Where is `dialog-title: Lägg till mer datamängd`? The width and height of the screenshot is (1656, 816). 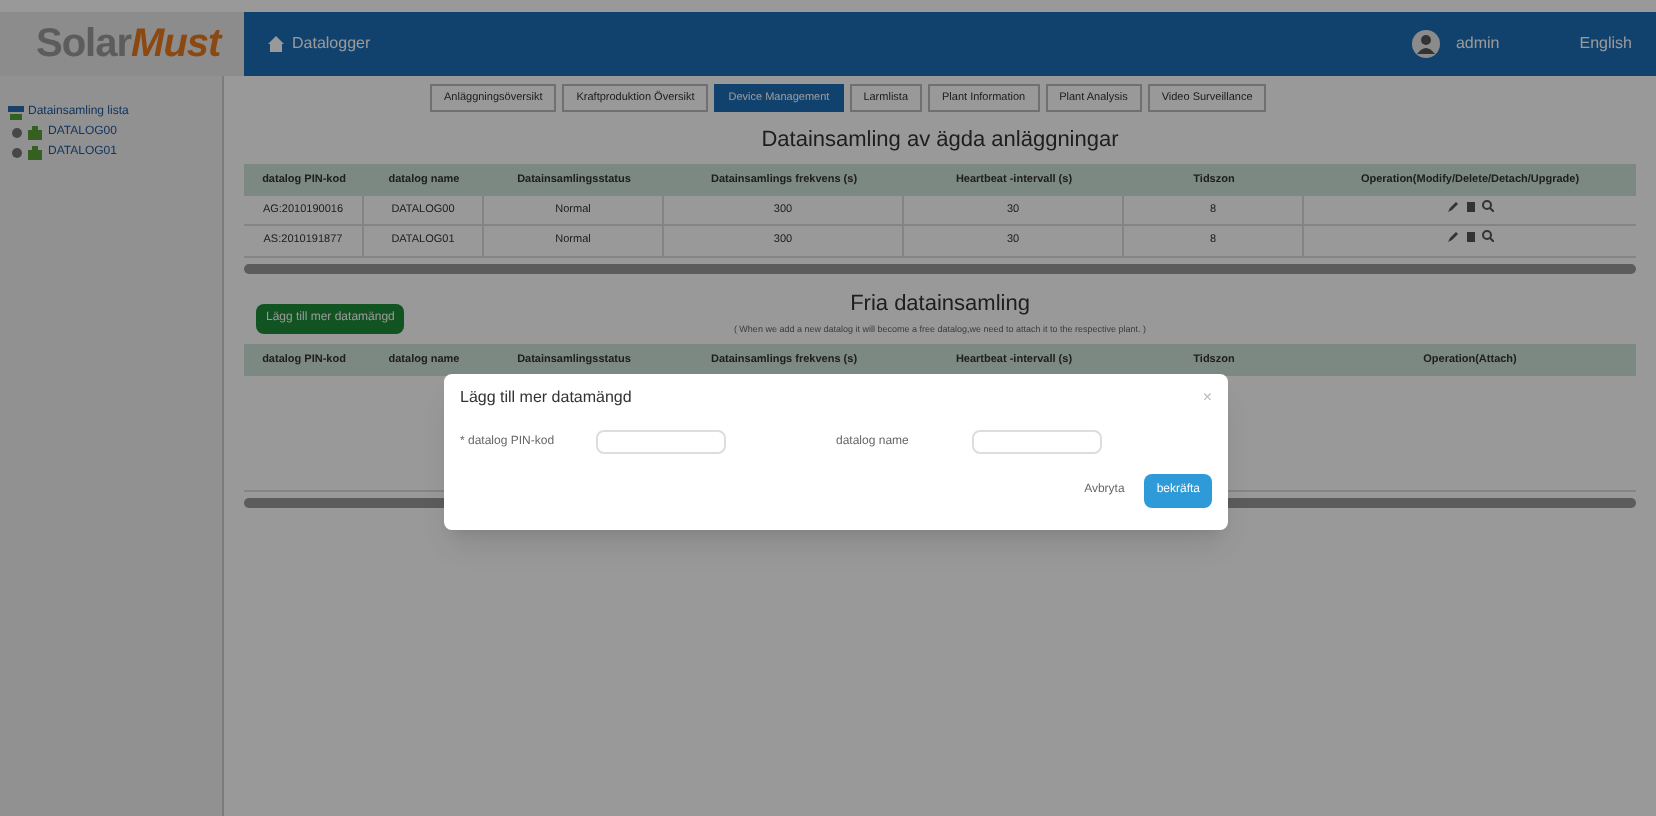 dialog-title: Lägg till mer datamängd is located at coordinates (546, 398).